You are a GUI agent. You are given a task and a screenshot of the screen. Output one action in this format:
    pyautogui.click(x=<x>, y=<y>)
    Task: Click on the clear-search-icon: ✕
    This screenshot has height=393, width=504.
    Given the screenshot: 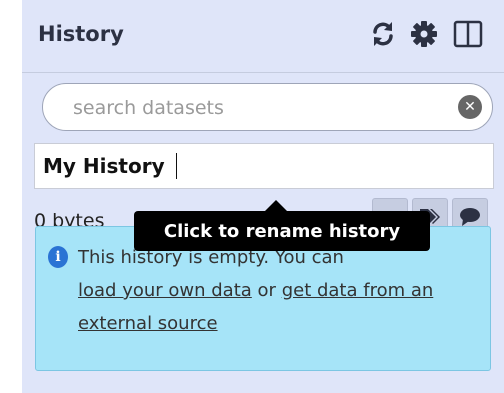 What is the action you would take?
    pyautogui.click(x=470, y=107)
    